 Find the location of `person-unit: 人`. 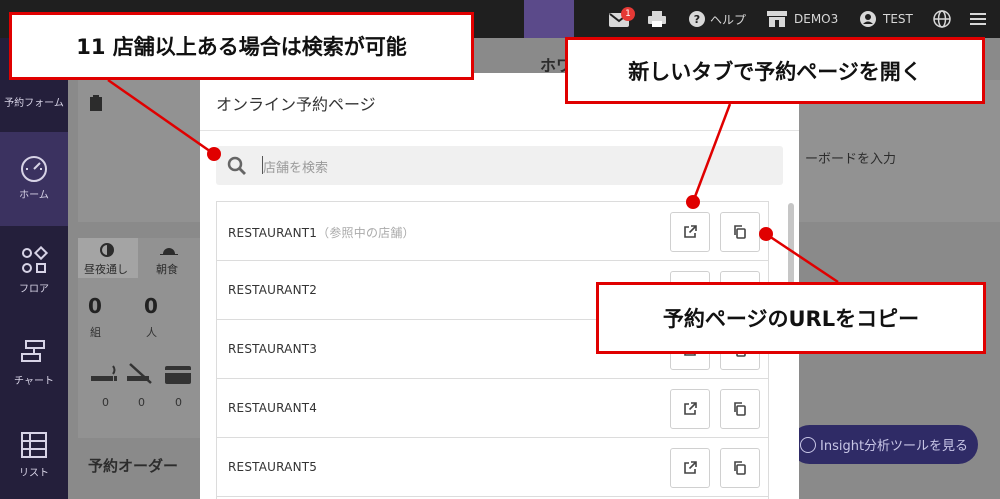

person-unit: 人 is located at coordinates (151, 332).